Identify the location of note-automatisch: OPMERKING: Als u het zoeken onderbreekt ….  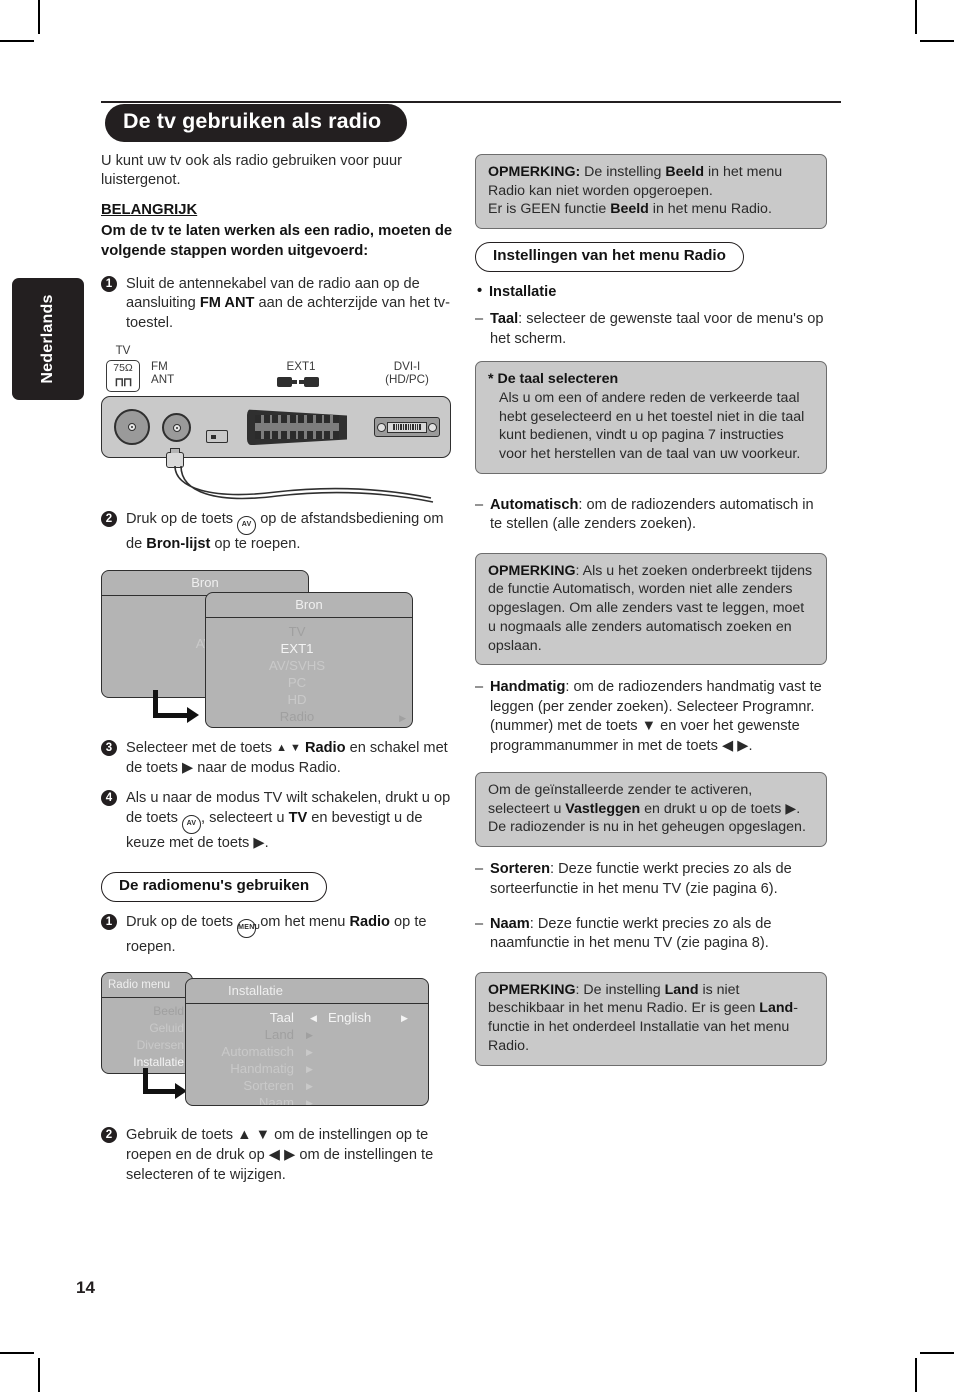
(651, 609).